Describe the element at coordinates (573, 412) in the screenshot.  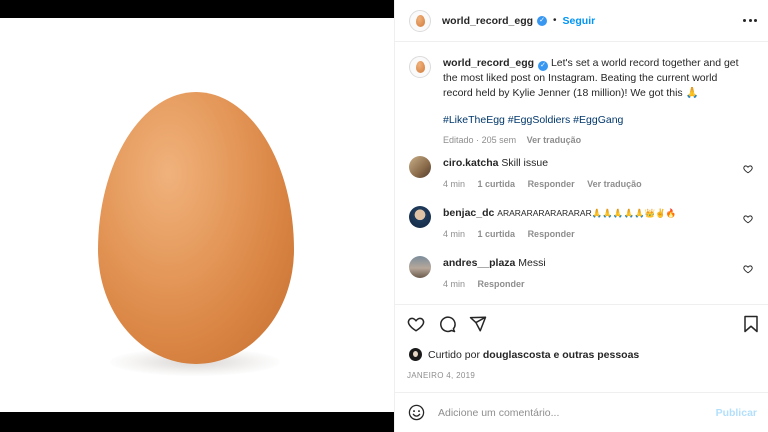
I see `comment-input` at that location.